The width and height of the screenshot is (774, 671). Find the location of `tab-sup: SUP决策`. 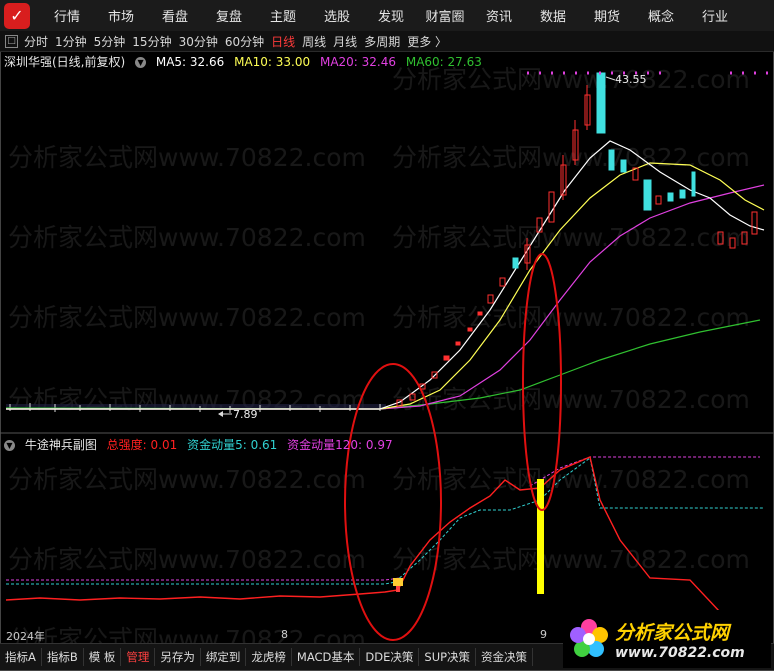

tab-sup: SUP决策 is located at coordinates (448, 657).